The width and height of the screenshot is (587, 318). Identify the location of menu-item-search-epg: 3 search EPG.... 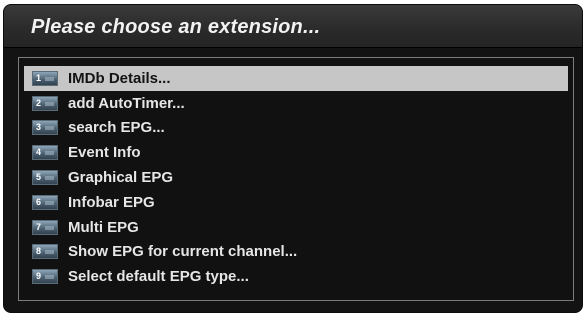
(296, 128).